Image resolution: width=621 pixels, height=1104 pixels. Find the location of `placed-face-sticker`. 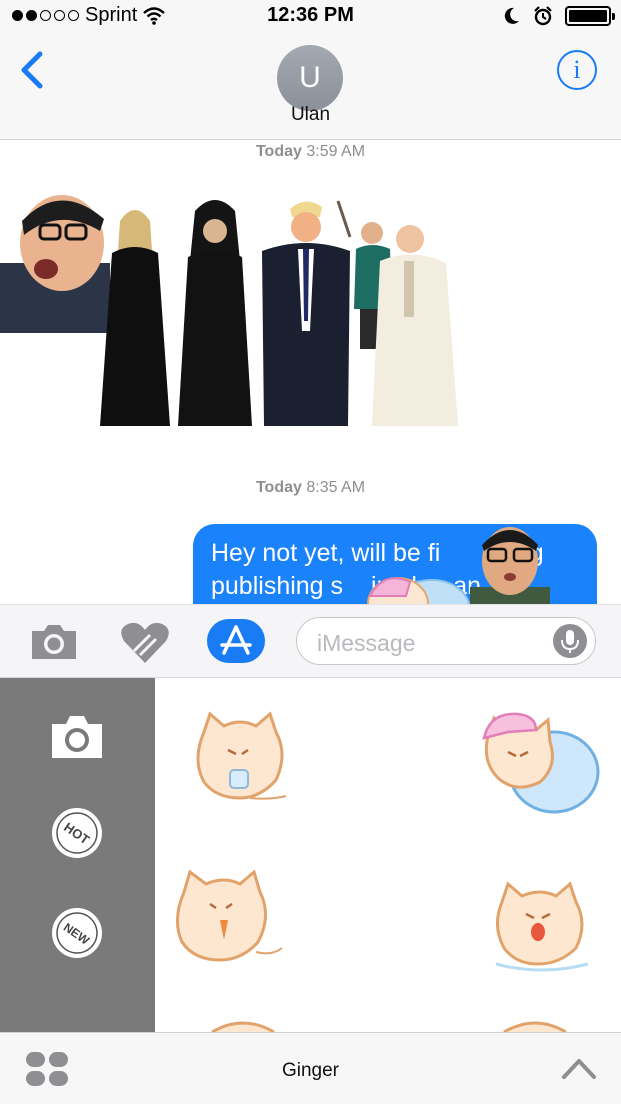

placed-face-sticker is located at coordinates (510, 562).